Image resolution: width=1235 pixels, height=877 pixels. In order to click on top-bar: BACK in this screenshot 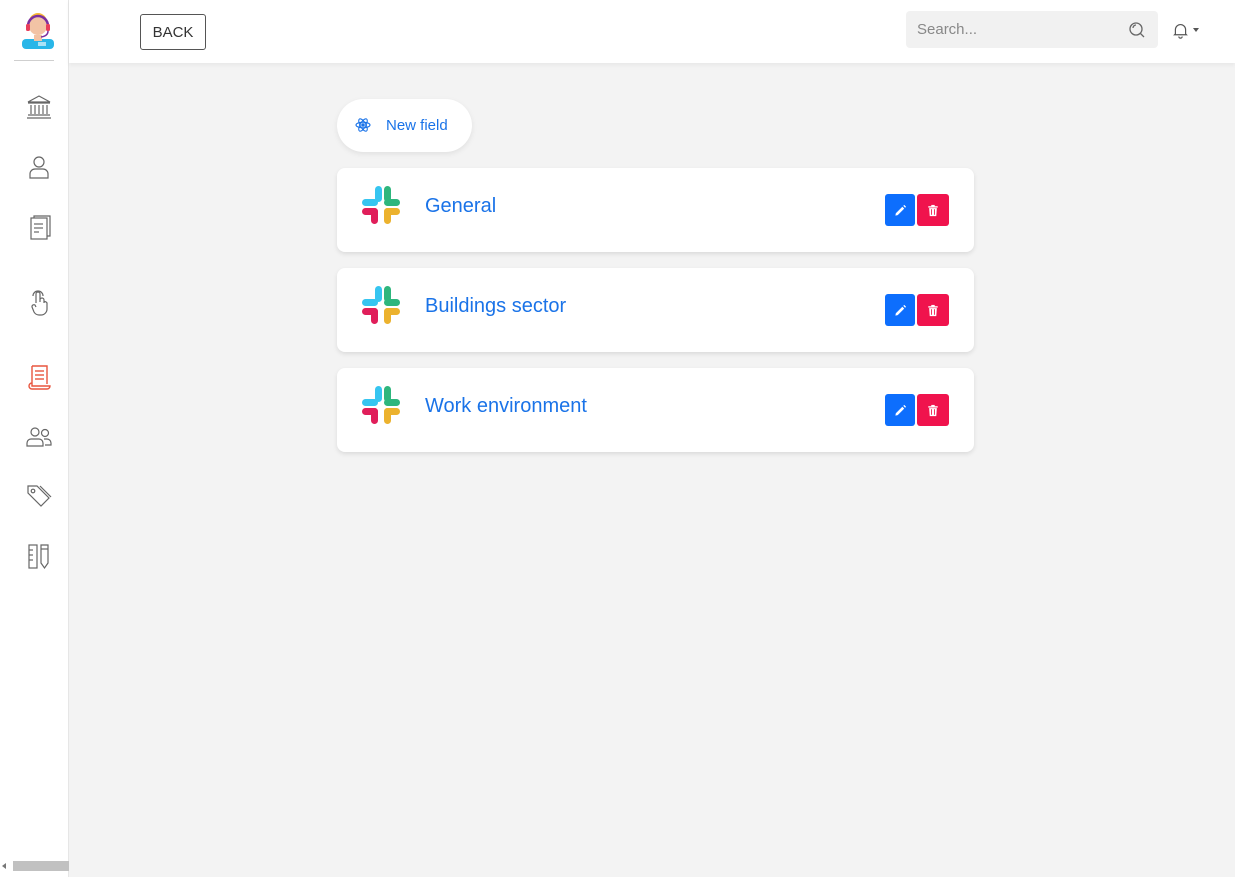, I will do `click(652, 31)`.